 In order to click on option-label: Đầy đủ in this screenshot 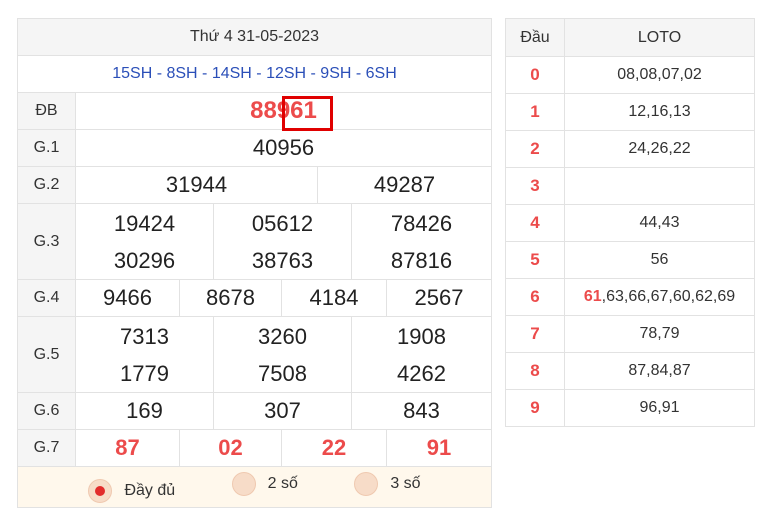, I will do `click(150, 490)`.